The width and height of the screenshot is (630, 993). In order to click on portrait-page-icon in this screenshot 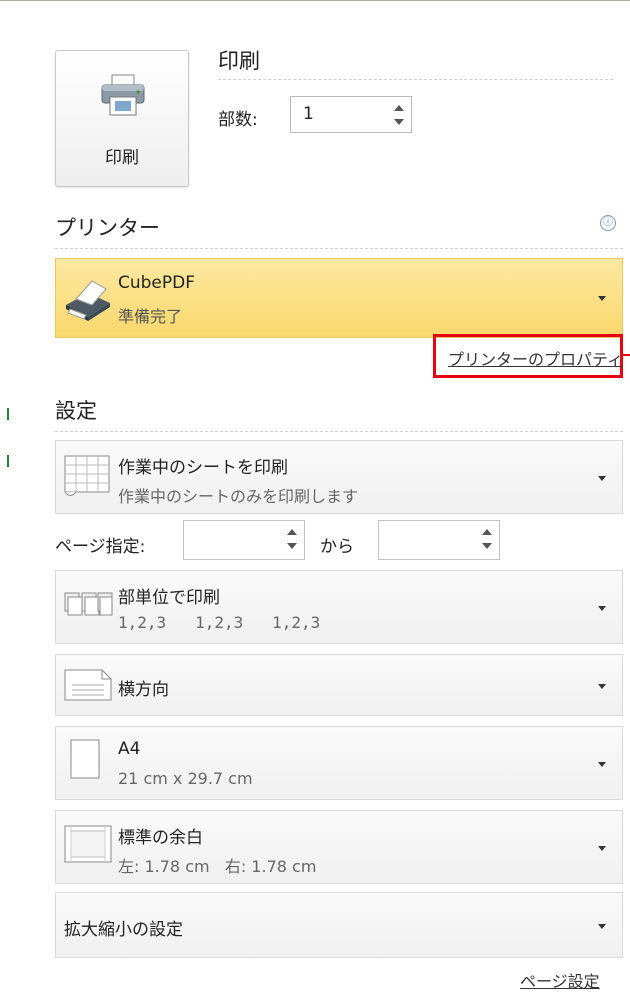, I will do `click(85, 759)`.